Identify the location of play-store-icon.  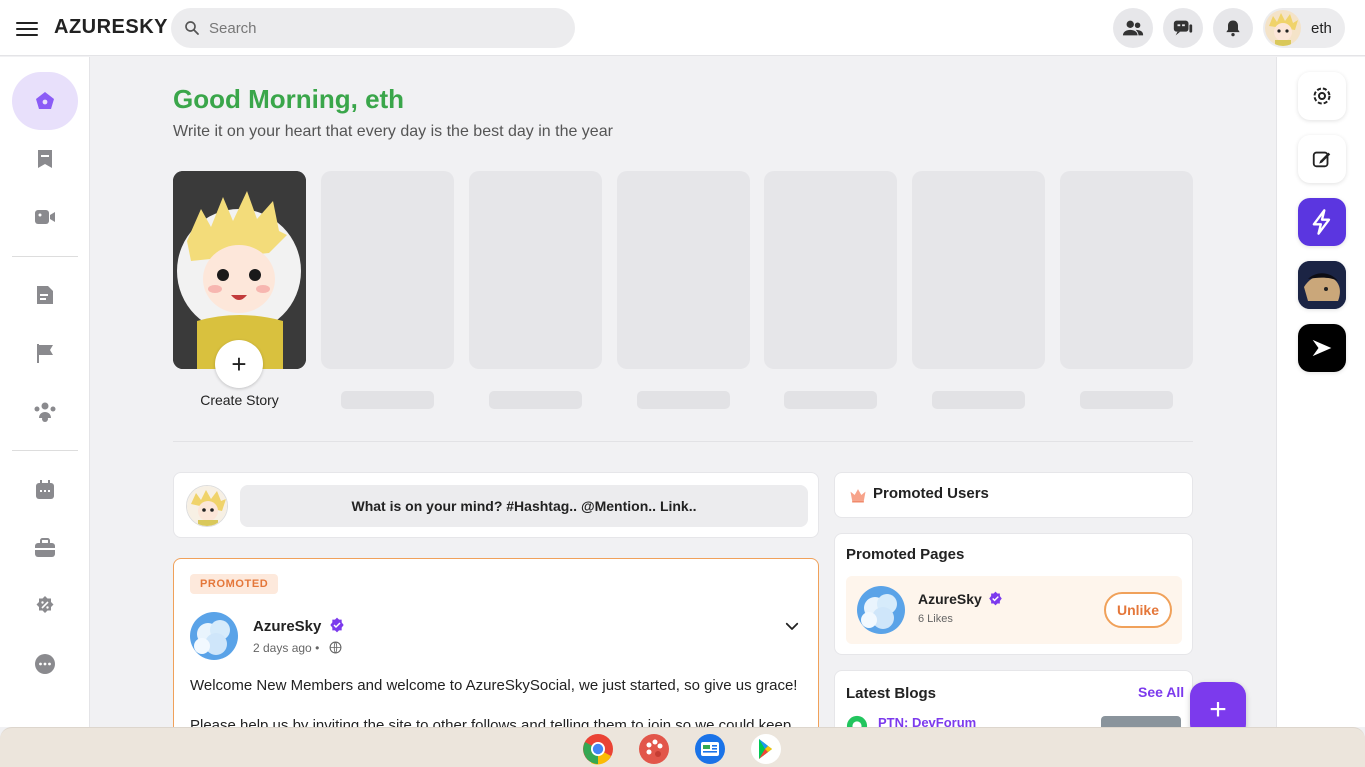
(766, 749).